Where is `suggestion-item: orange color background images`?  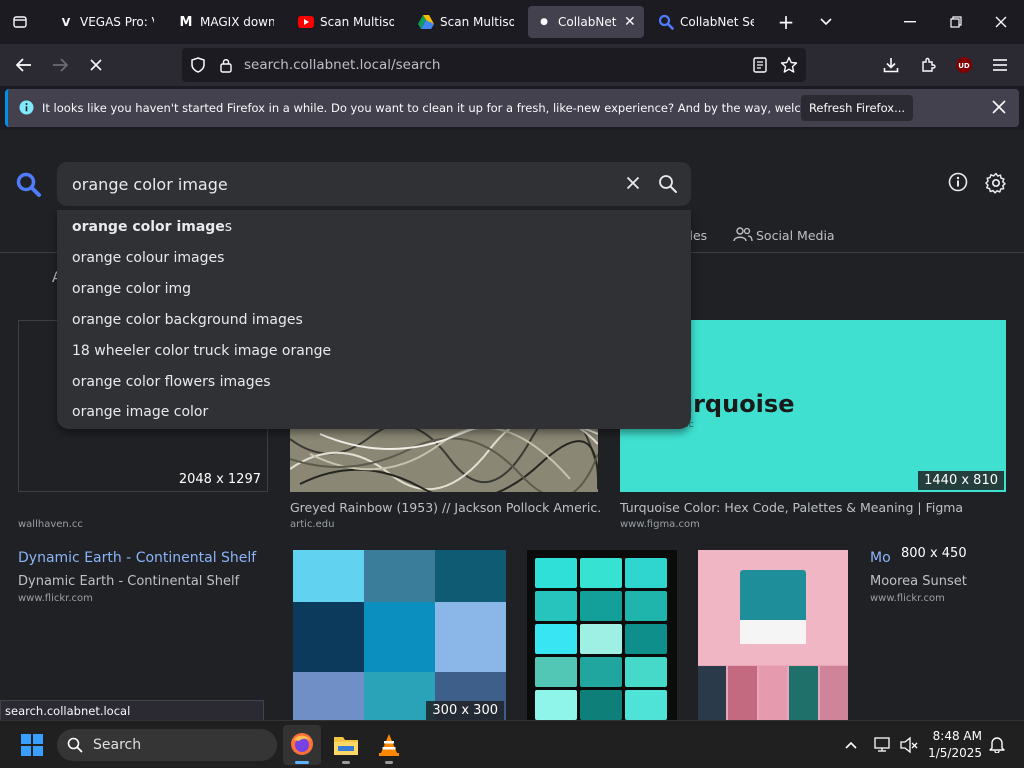 suggestion-item: orange color background images is located at coordinates (187, 320).